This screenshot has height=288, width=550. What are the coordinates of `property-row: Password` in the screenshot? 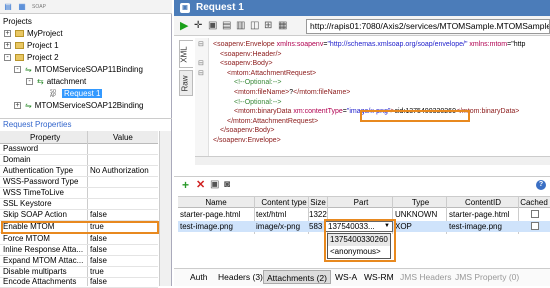 It's located at (79, 149).